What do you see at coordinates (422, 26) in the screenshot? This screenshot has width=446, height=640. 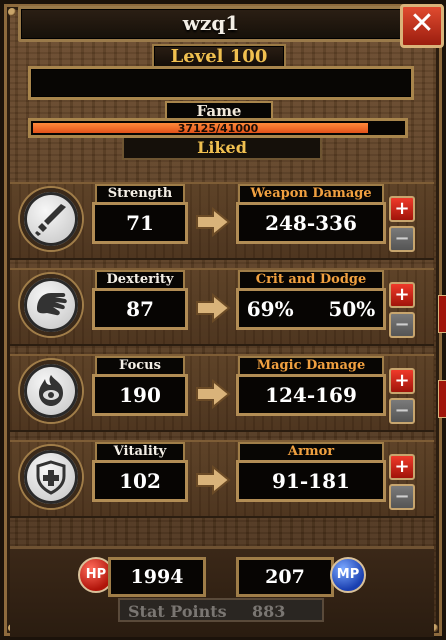 I see `close-button: ✕` at bounding box center [422, 26].